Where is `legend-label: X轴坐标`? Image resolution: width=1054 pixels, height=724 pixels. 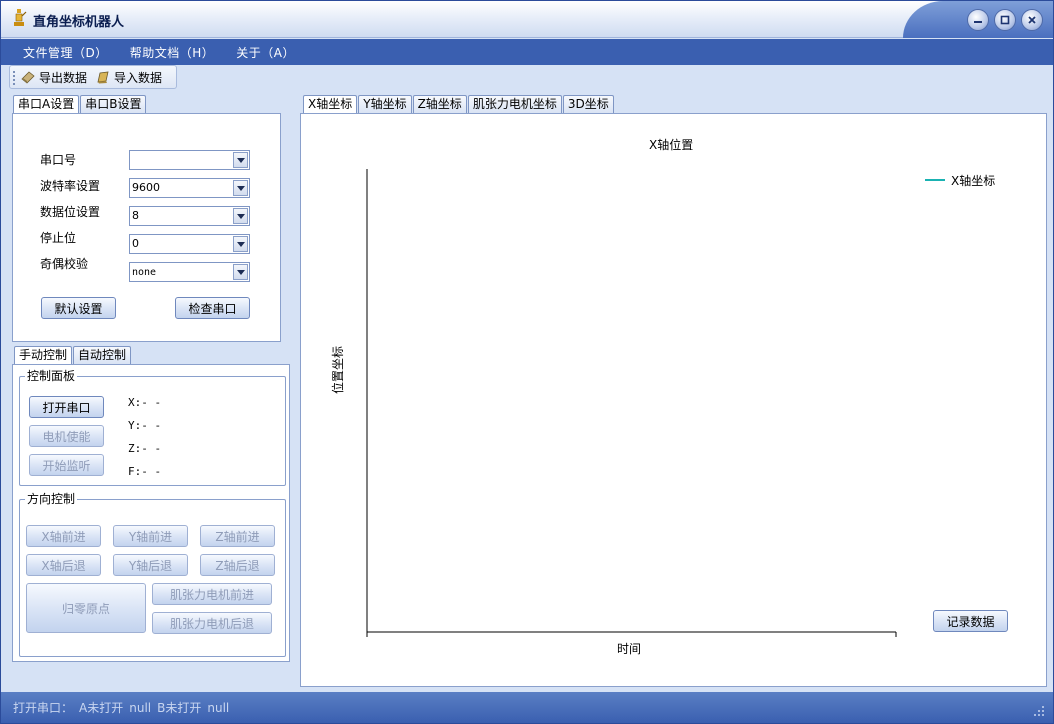 legend-label: X轴坐标 is located at coordinates (973, 181).